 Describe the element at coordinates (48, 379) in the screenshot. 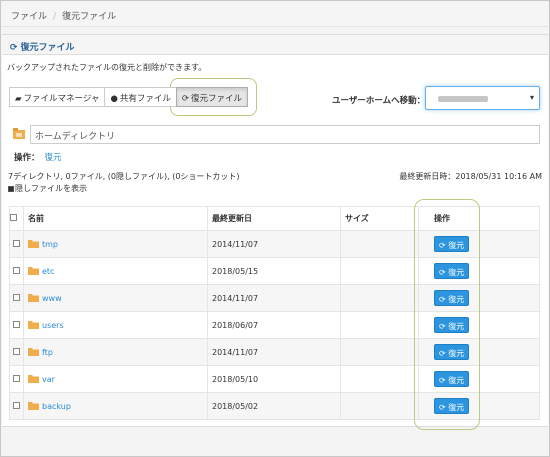

I see `folder-name-link: var` at that location.